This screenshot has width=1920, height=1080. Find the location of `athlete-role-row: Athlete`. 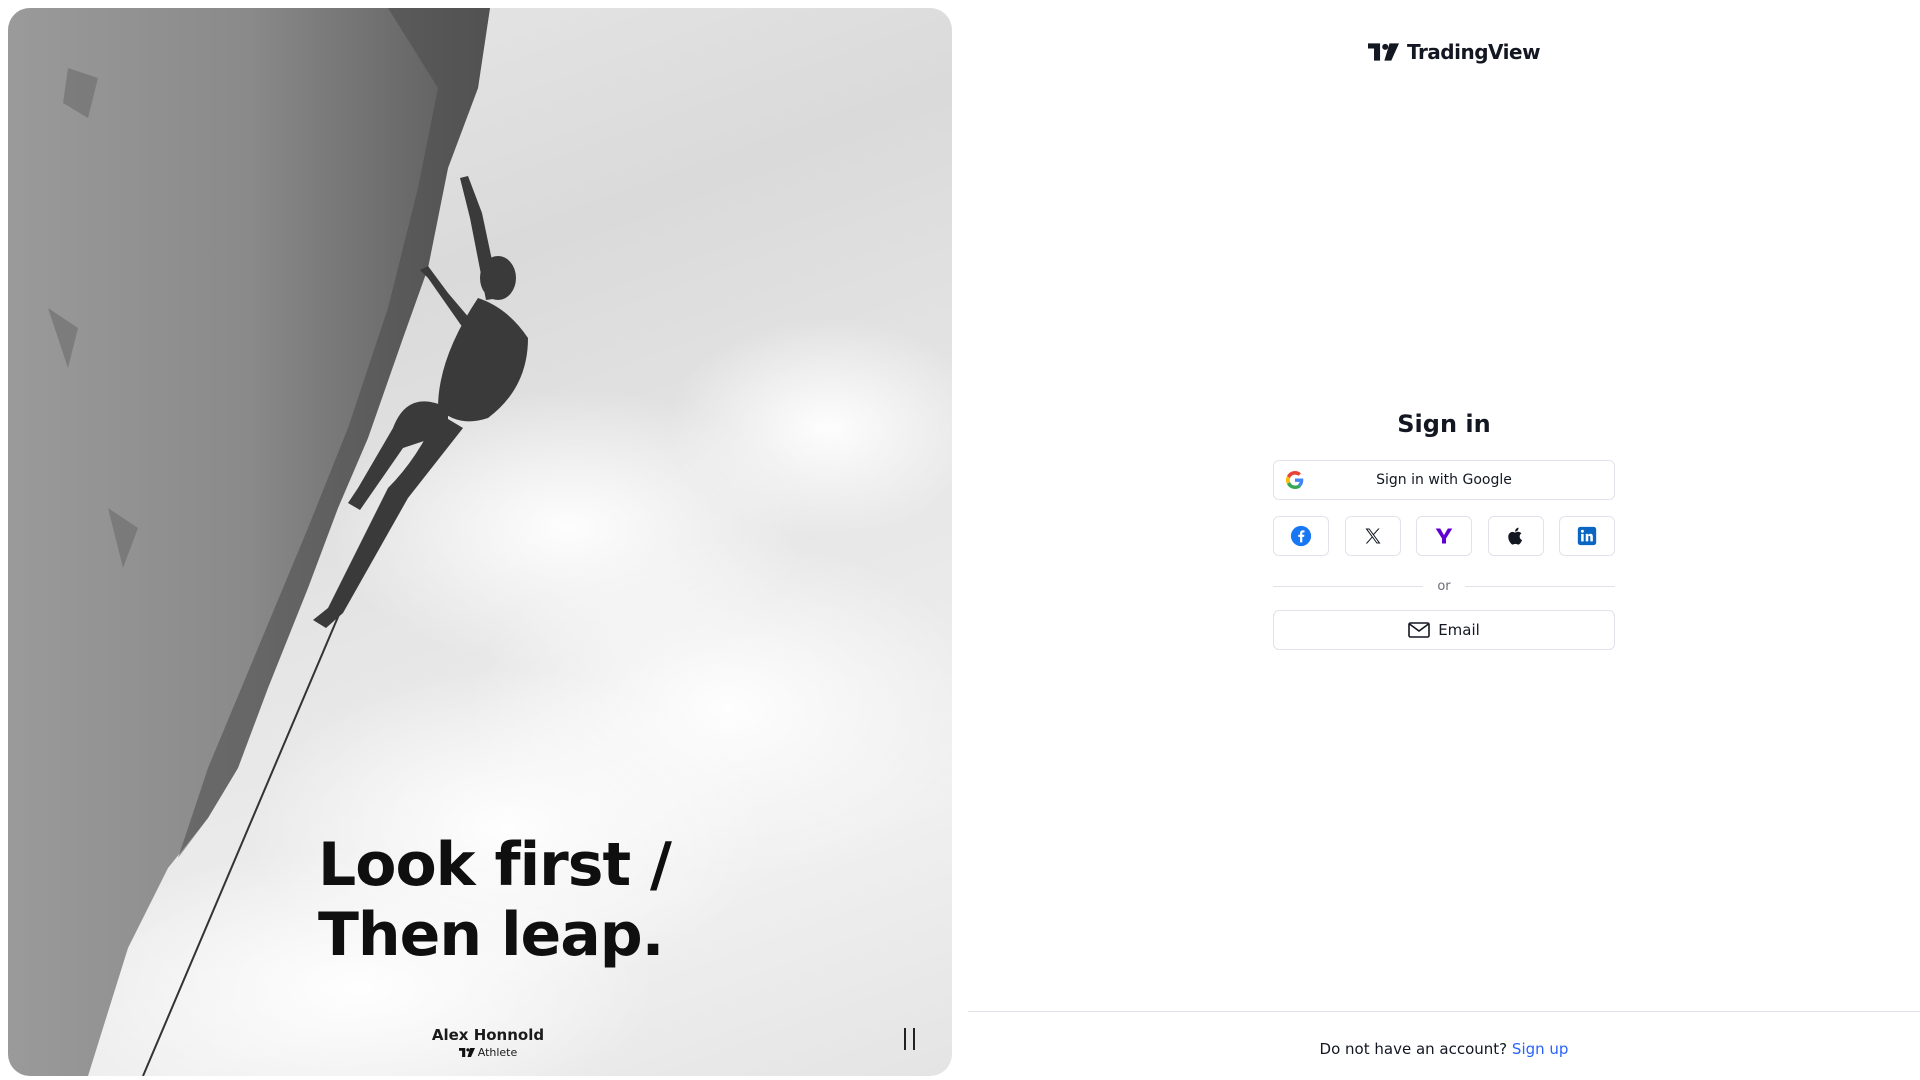

athlete-role-row: Athlete is located at coordinates (488, 1052).